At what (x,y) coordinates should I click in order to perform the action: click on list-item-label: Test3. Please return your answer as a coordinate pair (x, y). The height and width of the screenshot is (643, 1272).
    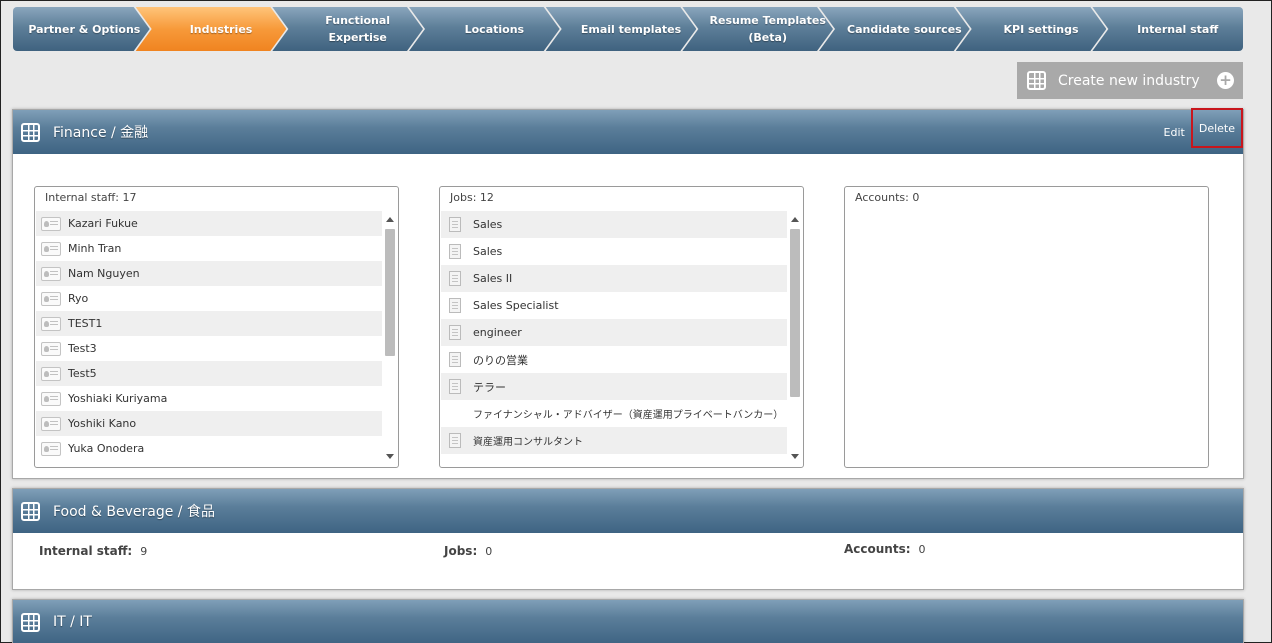
    Looking at the image, I should click on (82, 348).